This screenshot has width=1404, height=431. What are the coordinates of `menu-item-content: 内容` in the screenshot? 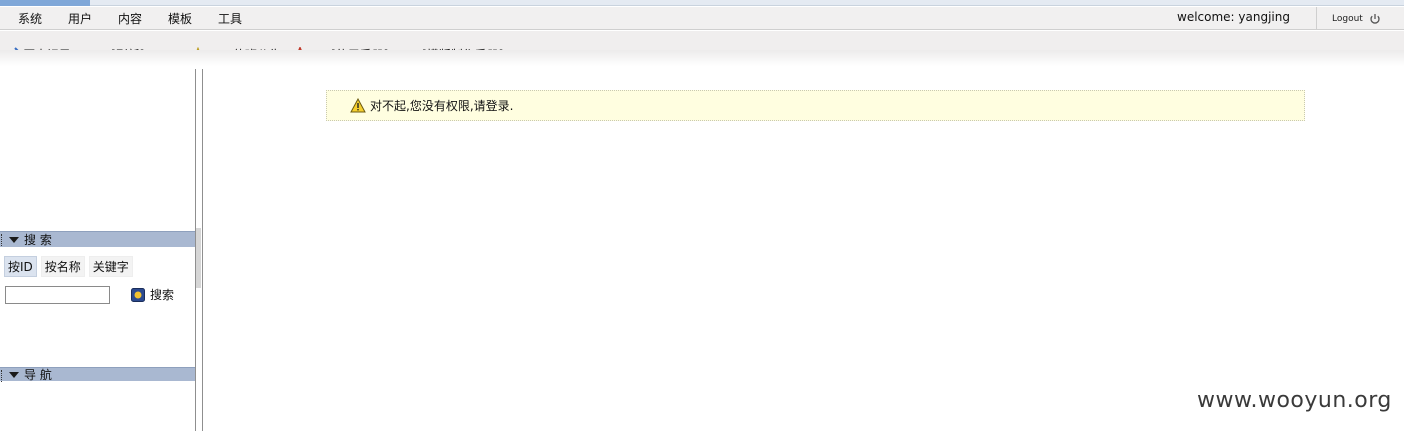 It's located at (130, 18).